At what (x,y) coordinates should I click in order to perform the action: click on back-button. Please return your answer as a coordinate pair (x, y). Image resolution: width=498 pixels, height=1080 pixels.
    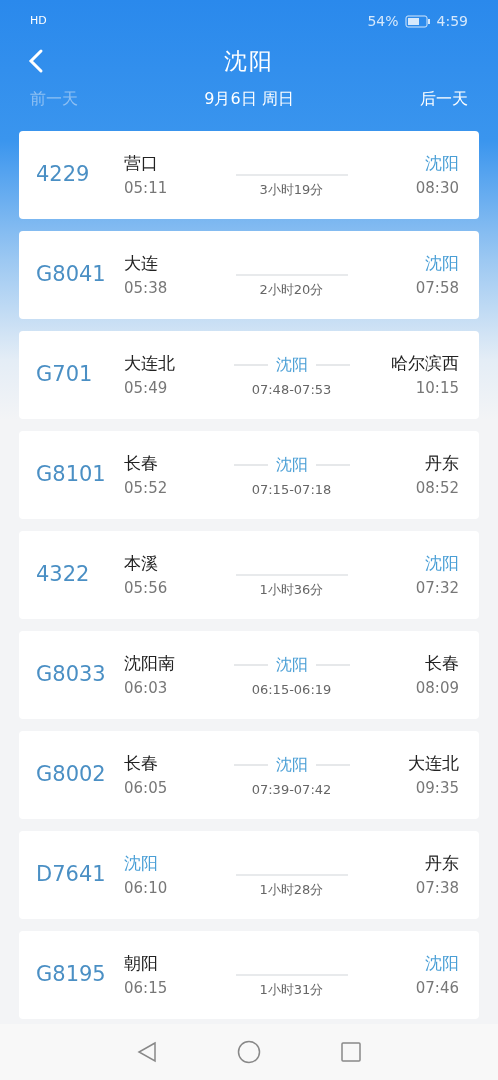
    Looking at the image, I should click on (36, 61).